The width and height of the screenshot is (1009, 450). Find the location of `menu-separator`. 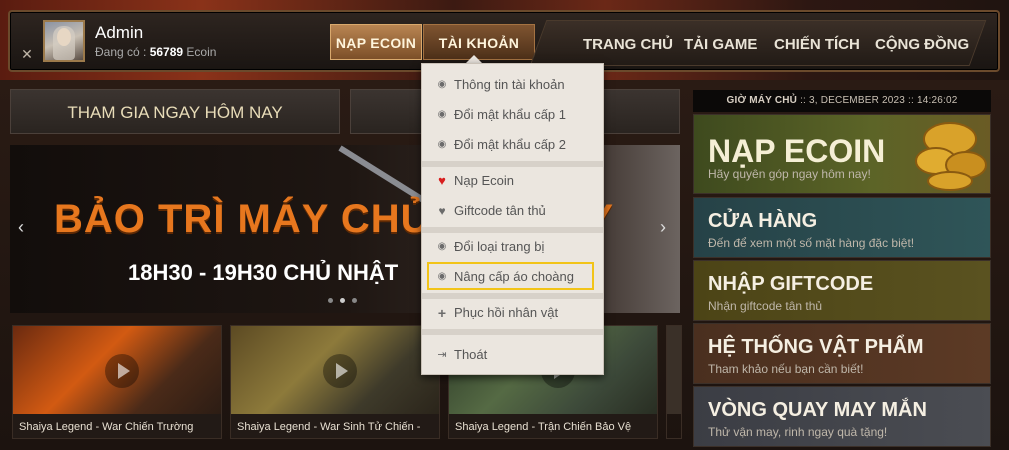

menu-separator is located at coordinates (512, 332).